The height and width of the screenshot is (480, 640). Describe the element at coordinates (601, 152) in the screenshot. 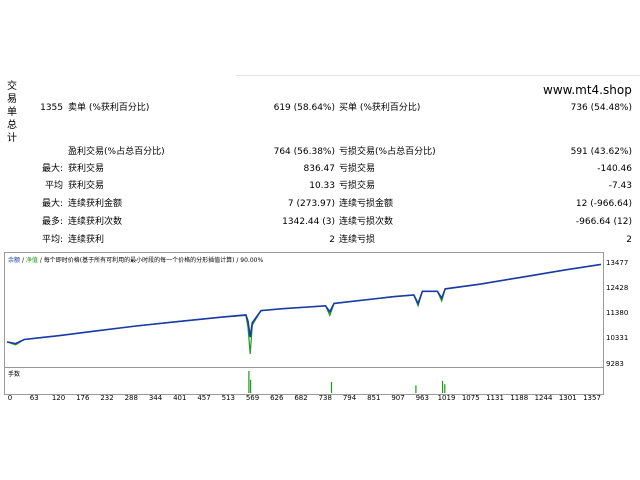

I see `stat-value: 591 (43.62%)` at that location.